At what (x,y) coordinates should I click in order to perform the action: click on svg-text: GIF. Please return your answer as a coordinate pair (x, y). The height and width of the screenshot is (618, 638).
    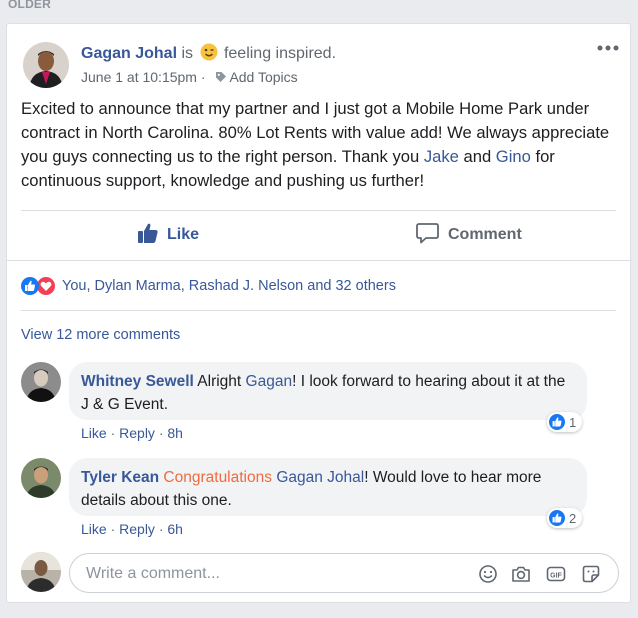
    Looking at the image, I should click on (556, 575).